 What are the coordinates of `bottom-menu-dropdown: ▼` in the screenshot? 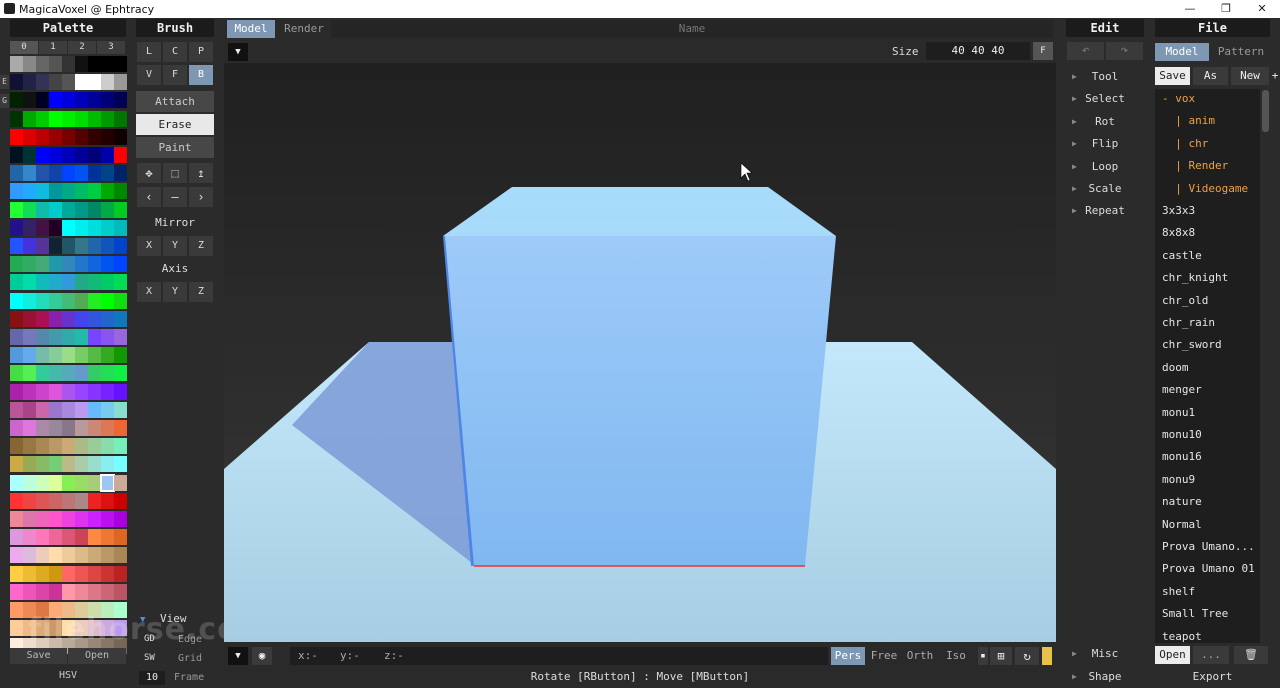 It's located at (238, 656).